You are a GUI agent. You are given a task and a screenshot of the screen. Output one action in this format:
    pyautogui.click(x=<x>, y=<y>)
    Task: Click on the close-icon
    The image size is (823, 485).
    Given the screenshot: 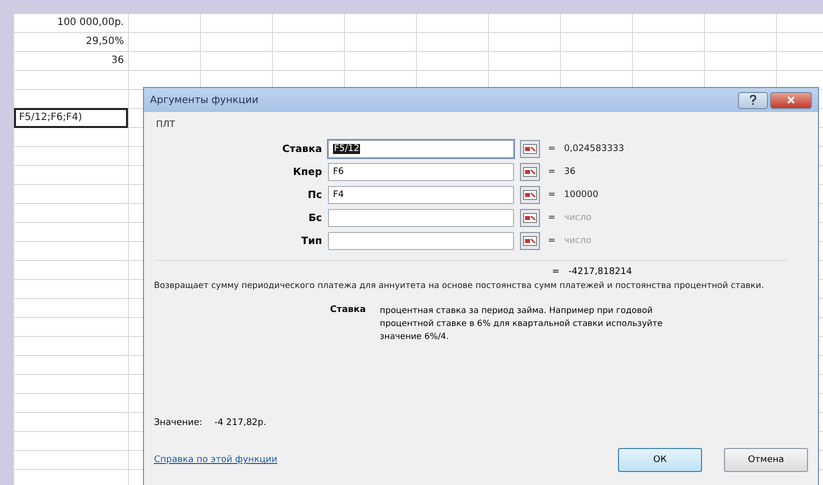 What is the action you would take?
    pyautogui.click(x=791, y=100)
    